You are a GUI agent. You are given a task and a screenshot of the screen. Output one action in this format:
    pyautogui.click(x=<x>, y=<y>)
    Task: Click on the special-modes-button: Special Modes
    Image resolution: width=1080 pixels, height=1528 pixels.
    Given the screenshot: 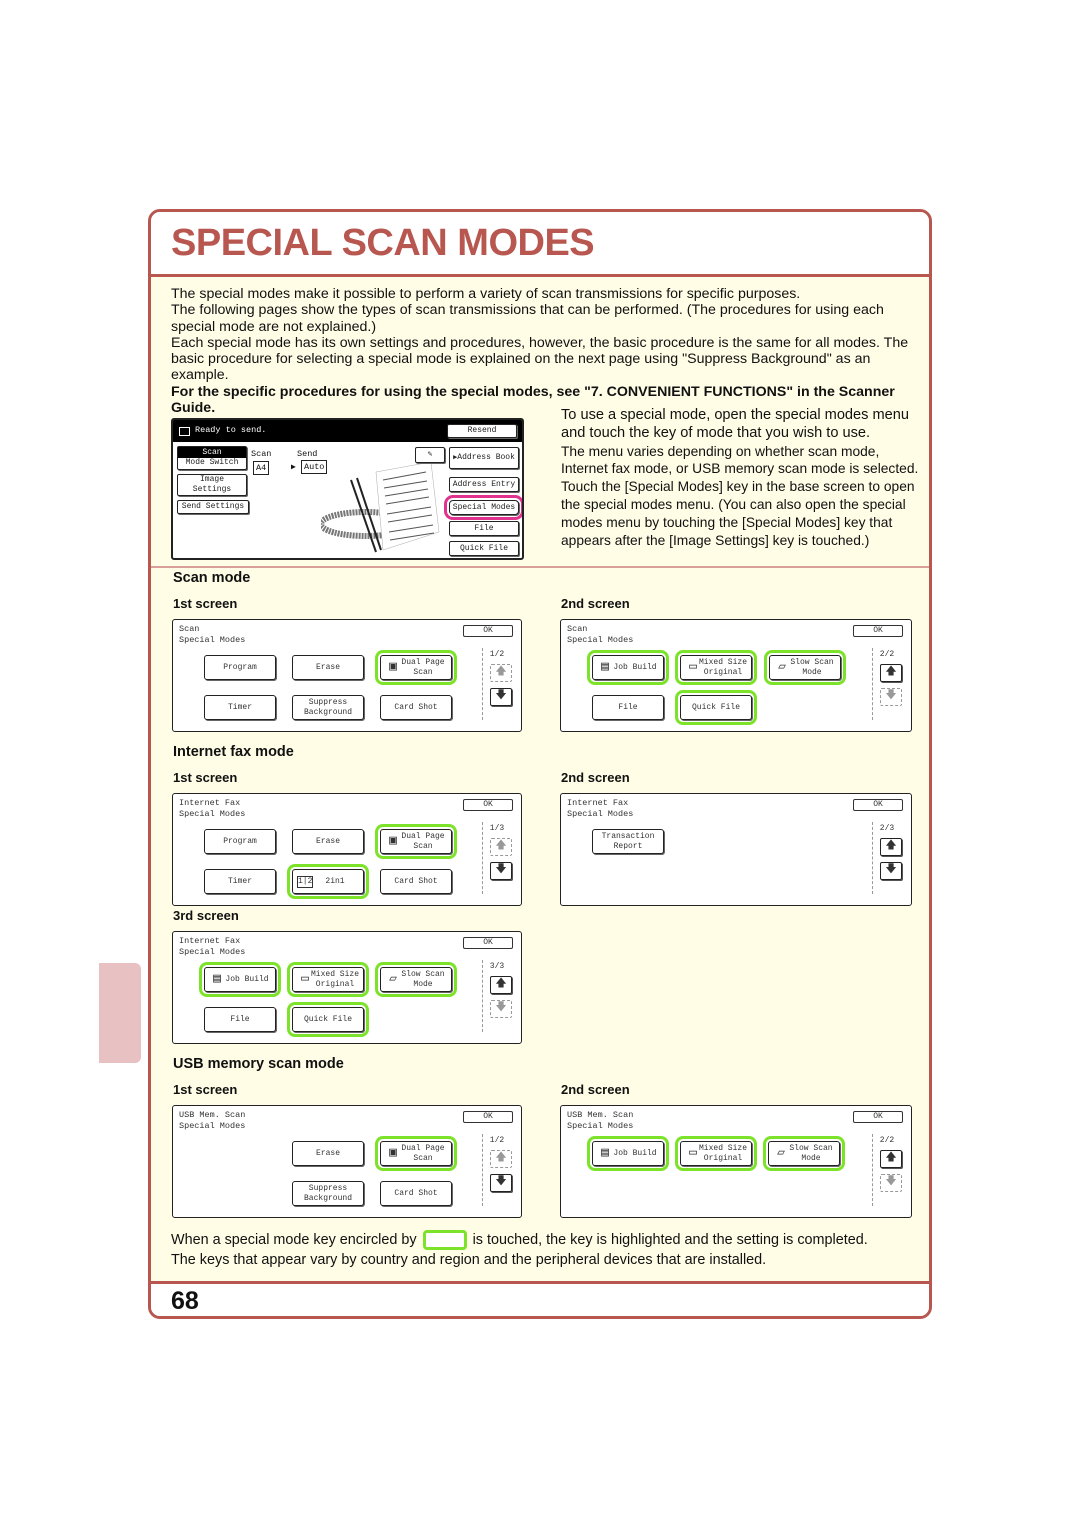 What is the action you would take?
    pyautogui.click(x=483, y=507)
    